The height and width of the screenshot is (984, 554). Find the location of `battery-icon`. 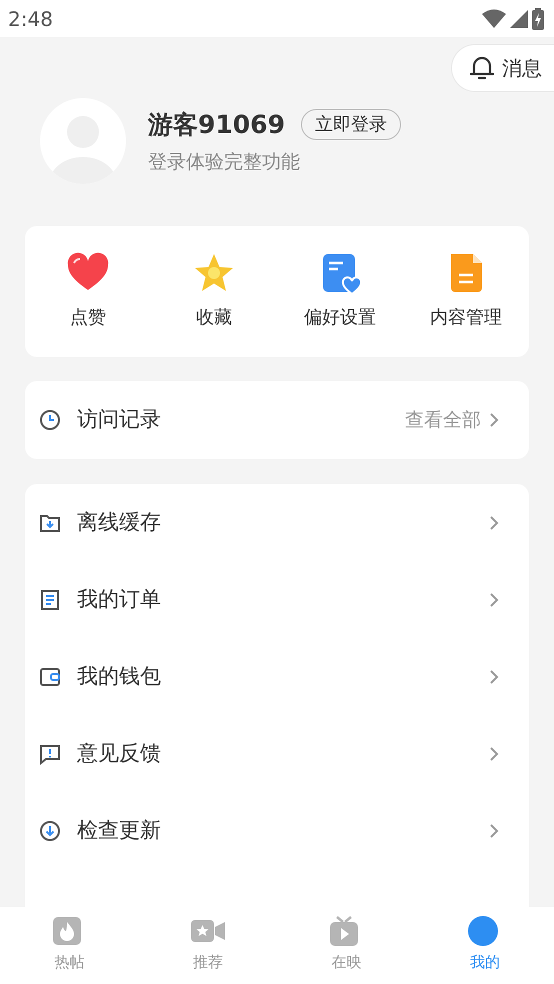

battery-icon is located at coordinates (538, 19).